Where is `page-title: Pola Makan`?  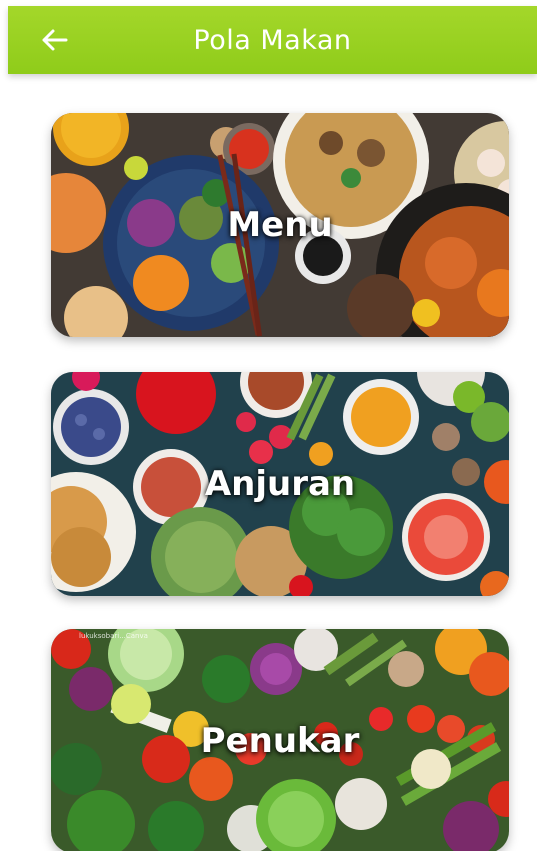
page-title: Pola Makan is located at coordinates (272, 40).